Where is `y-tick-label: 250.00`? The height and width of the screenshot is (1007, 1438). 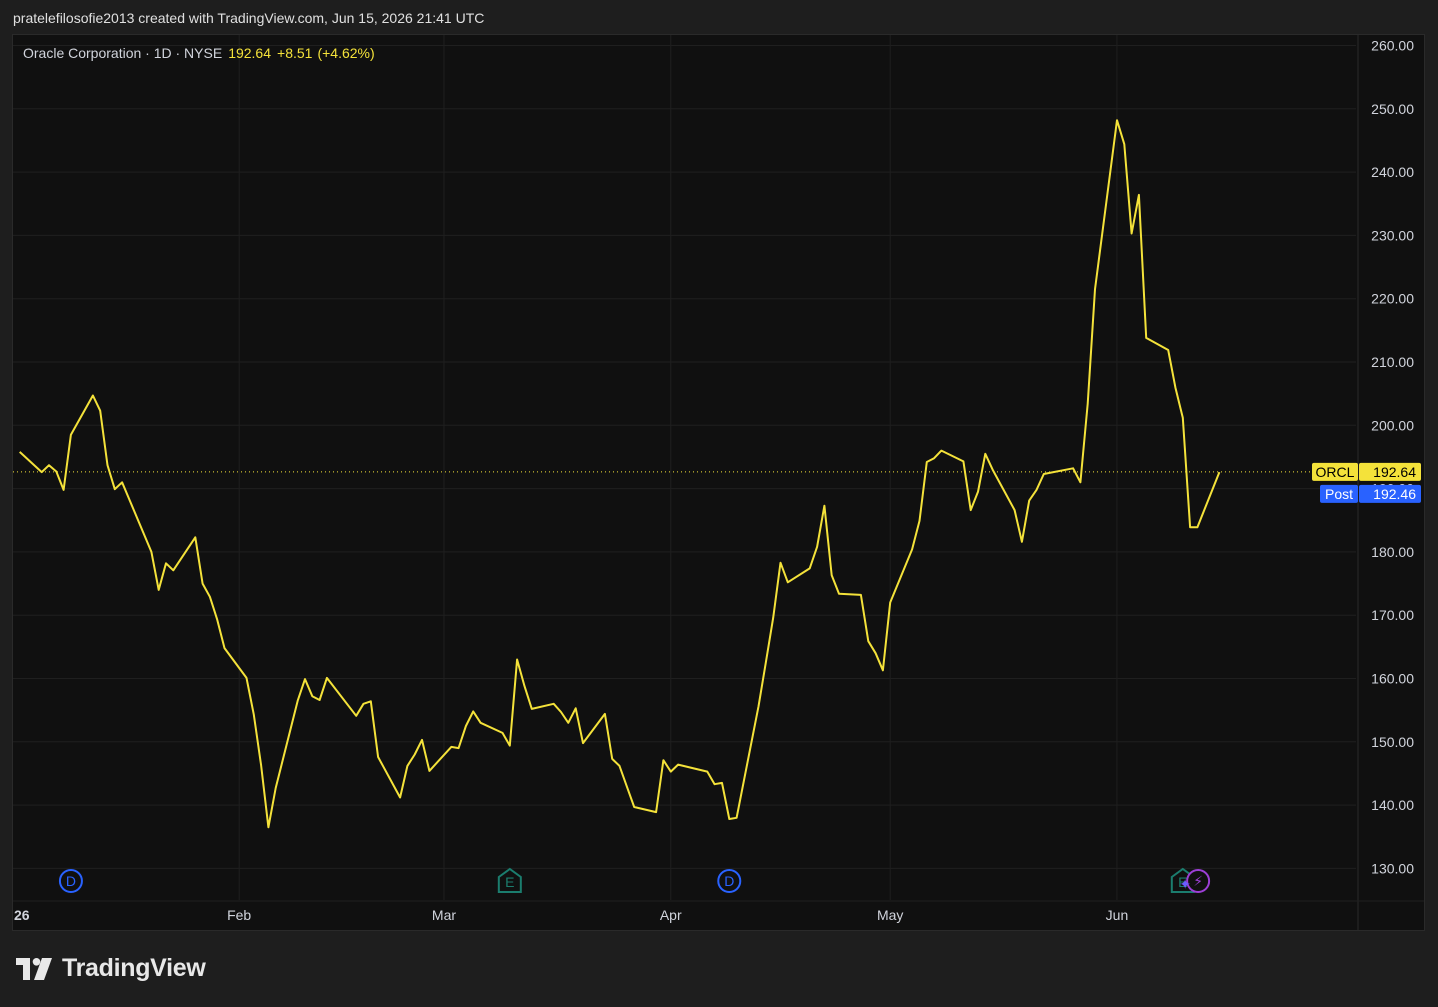
y-tick-label: 250.00 is located at coordinates (1392, 109).